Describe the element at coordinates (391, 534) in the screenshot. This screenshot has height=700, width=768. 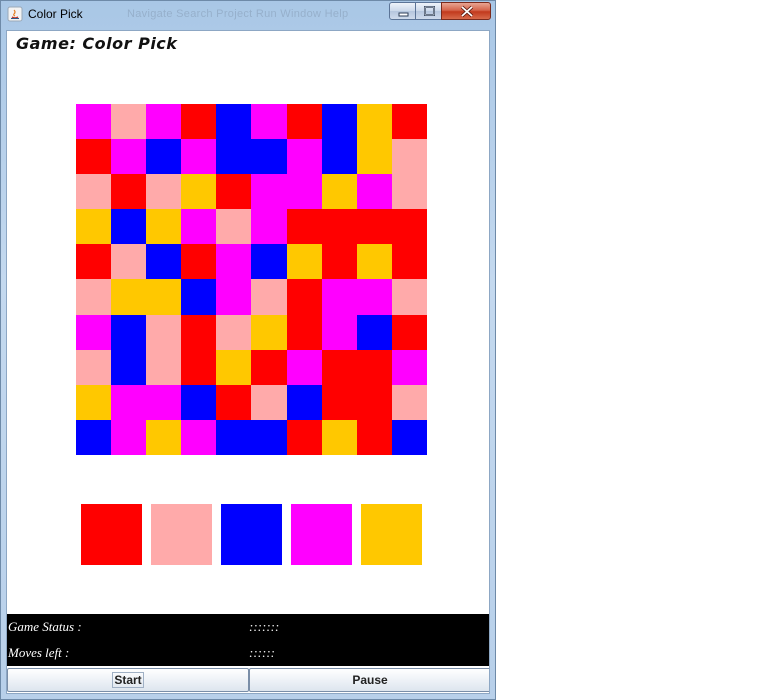
I see `color-swatch-yellow` at that location.